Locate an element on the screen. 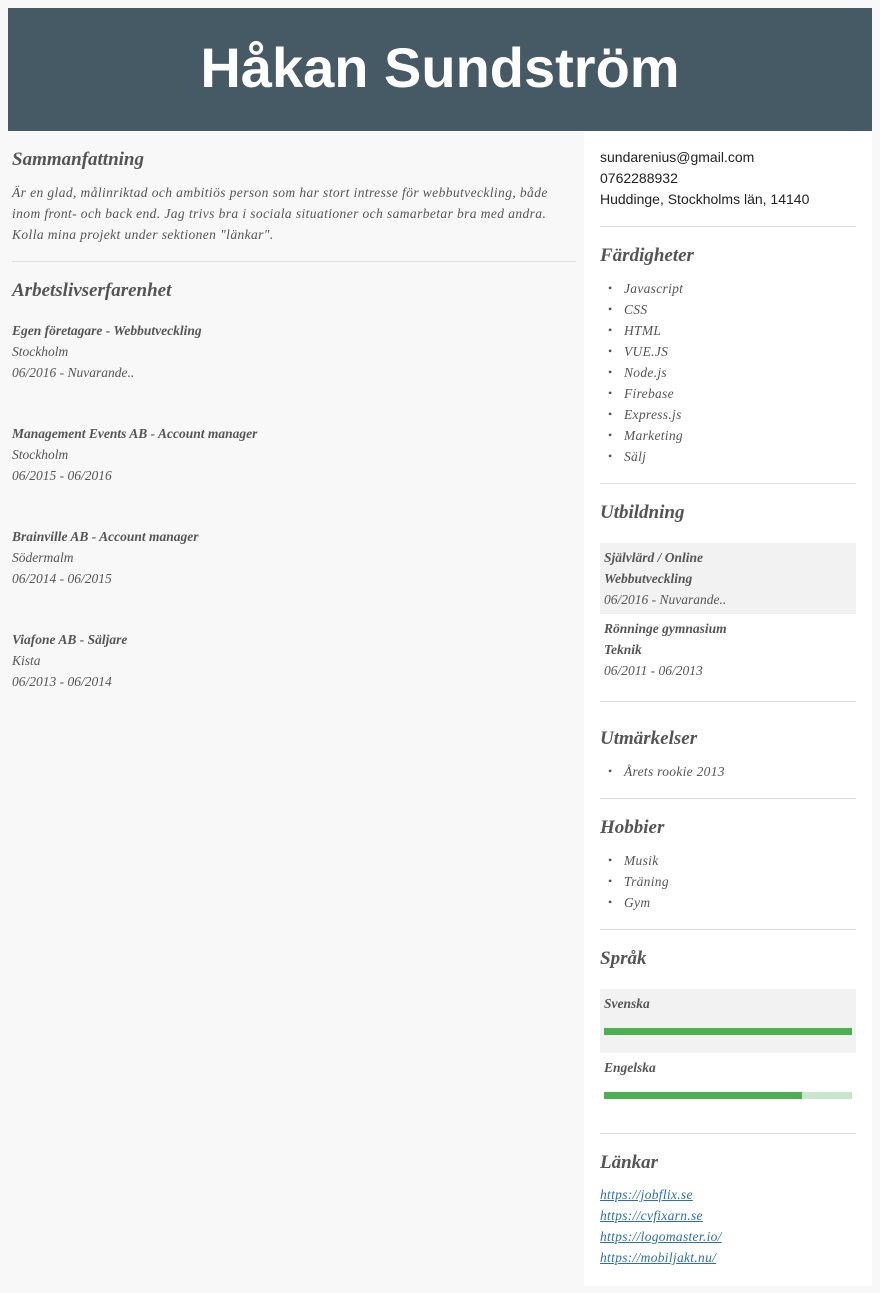 Image resolution: width=880 pixels, height=1293 pixels. education-title: Utbildning is located at coordinates (642, 512).